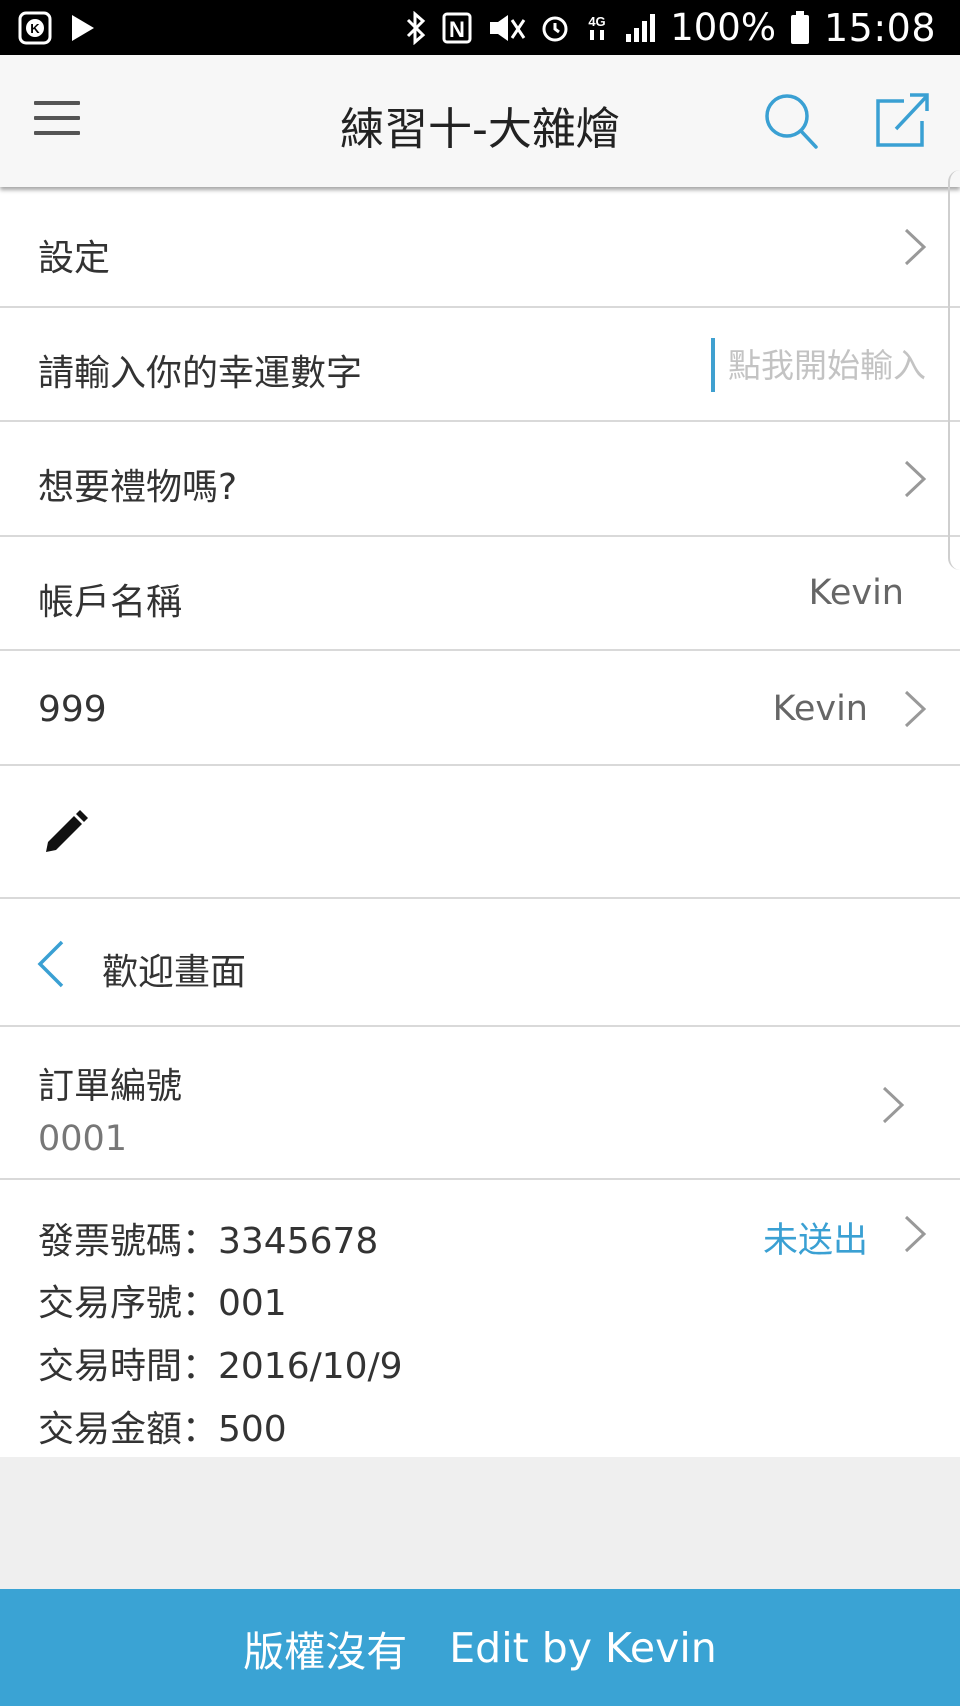 Image resolution: width=960 pixels, height=1706 pixels. I want to click on footer-edit-by: Edit by Kevin, so click(583, 1647).